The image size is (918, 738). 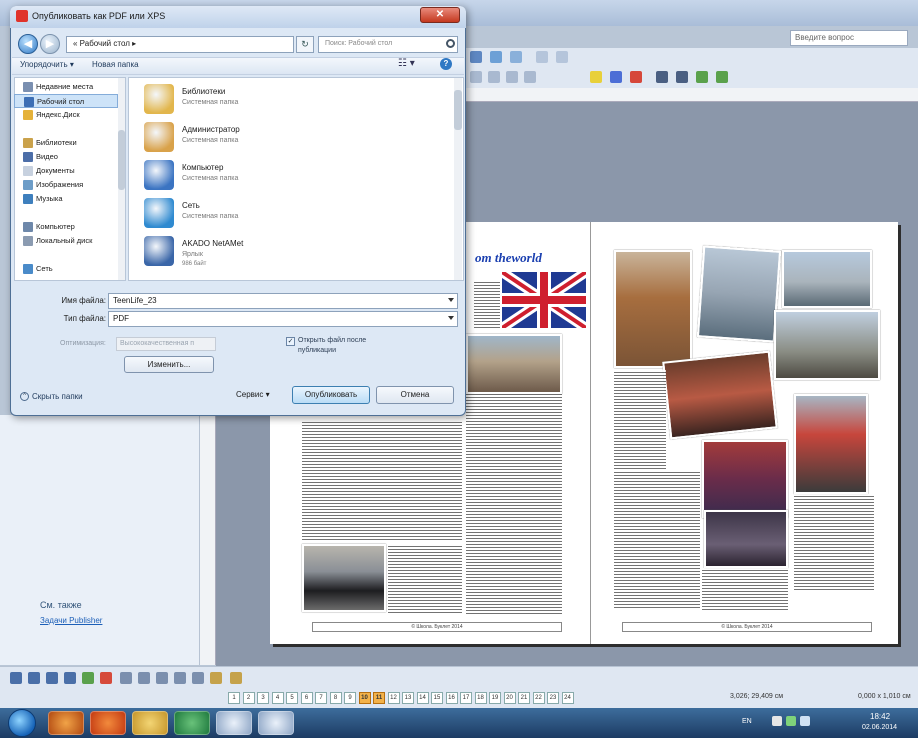 I want to click on start-button, so click(x=22, y=723).